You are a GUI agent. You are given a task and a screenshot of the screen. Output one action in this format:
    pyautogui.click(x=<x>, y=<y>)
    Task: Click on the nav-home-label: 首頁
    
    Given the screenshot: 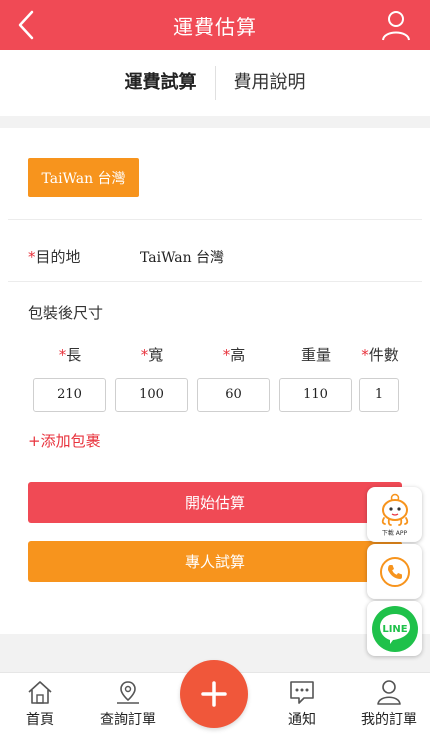 What is the action you would take?
    pyautogui.click(x=40, y=720)
    